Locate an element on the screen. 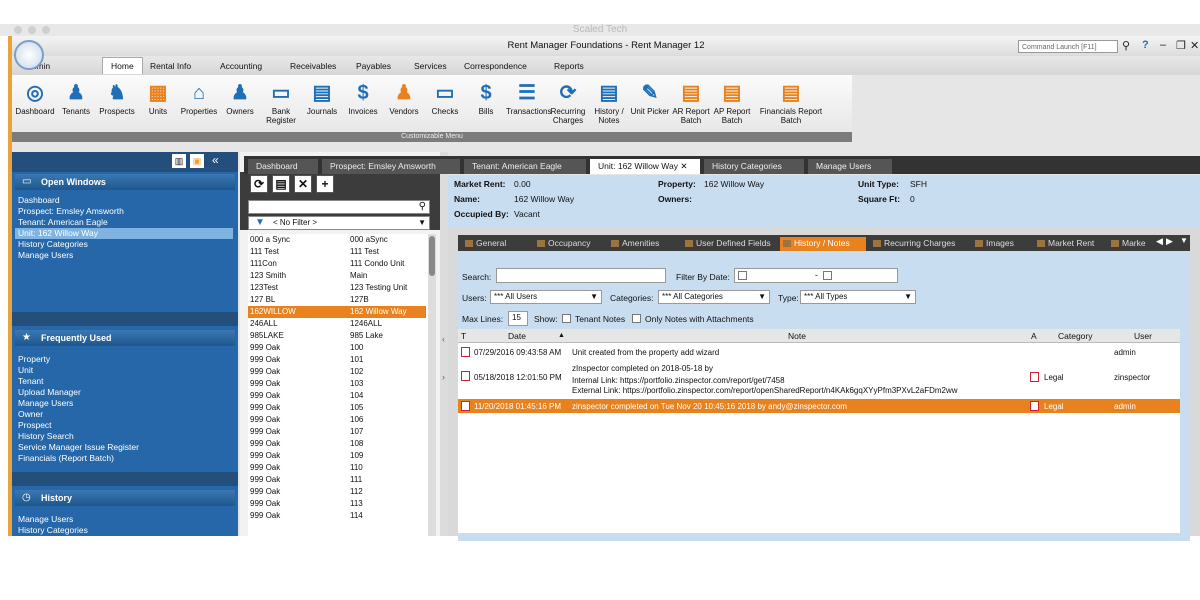 The image size is (1200, 600). list-row: 999 Oak 107 is located at coordinates (337, 432).